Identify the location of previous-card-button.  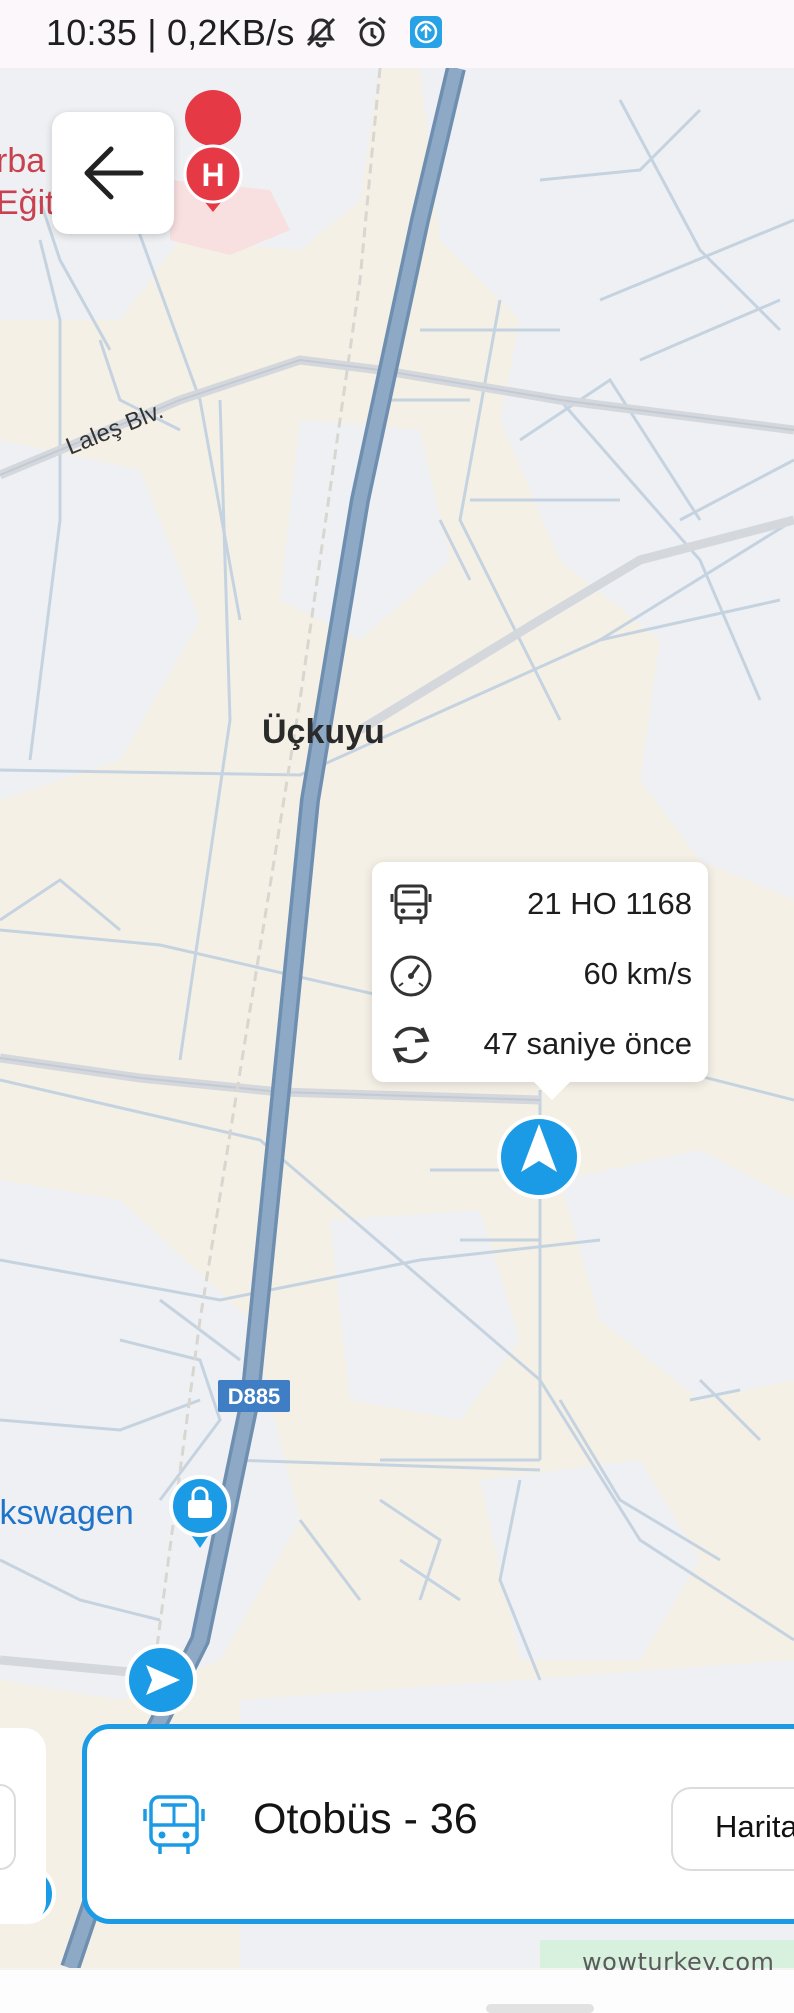
(8, 1827).